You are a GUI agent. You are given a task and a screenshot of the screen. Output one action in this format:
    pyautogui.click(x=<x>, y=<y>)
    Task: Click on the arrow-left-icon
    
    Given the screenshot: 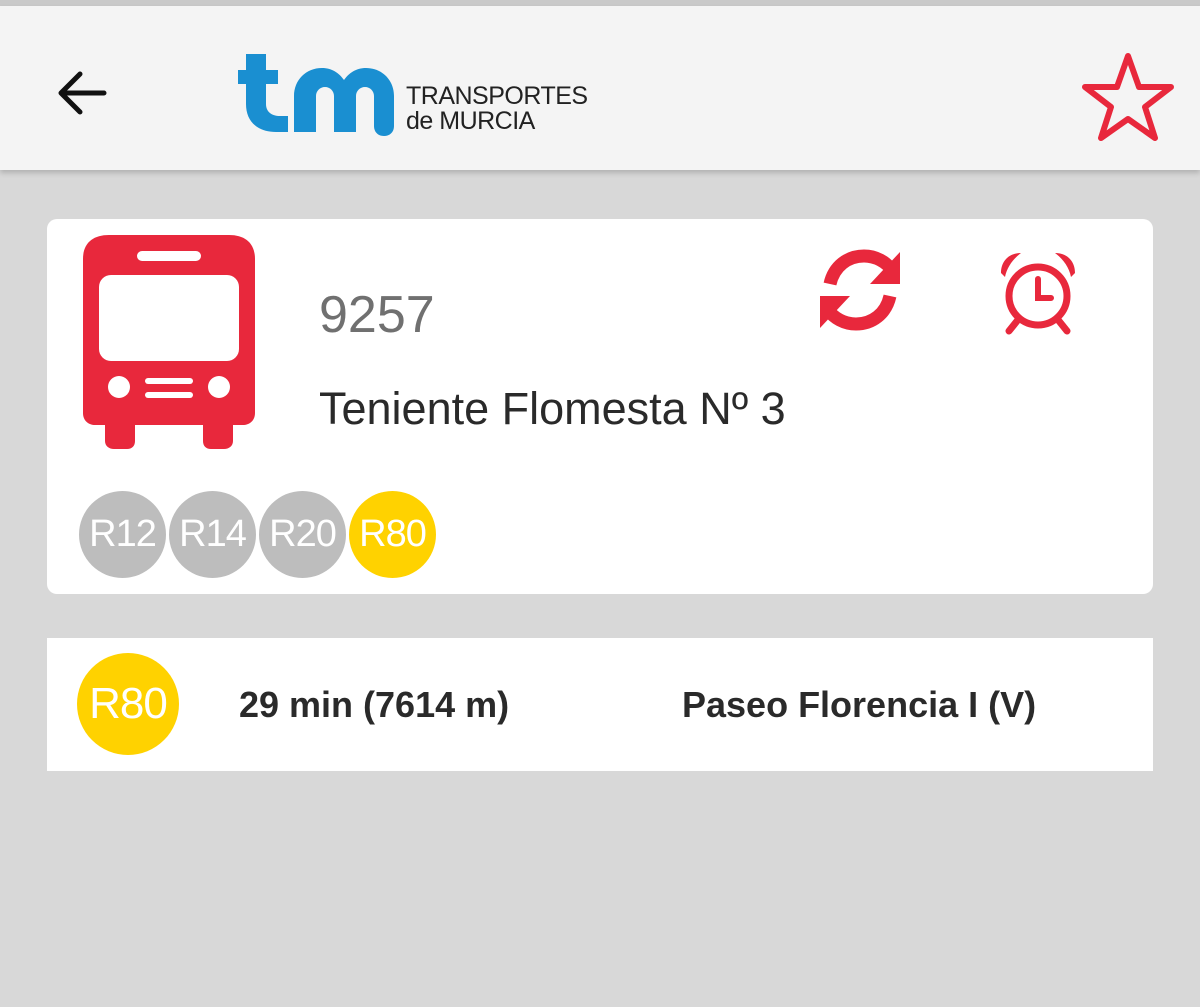 What is the action you would take?
    pyautogui.click(x=82, y=93)
    